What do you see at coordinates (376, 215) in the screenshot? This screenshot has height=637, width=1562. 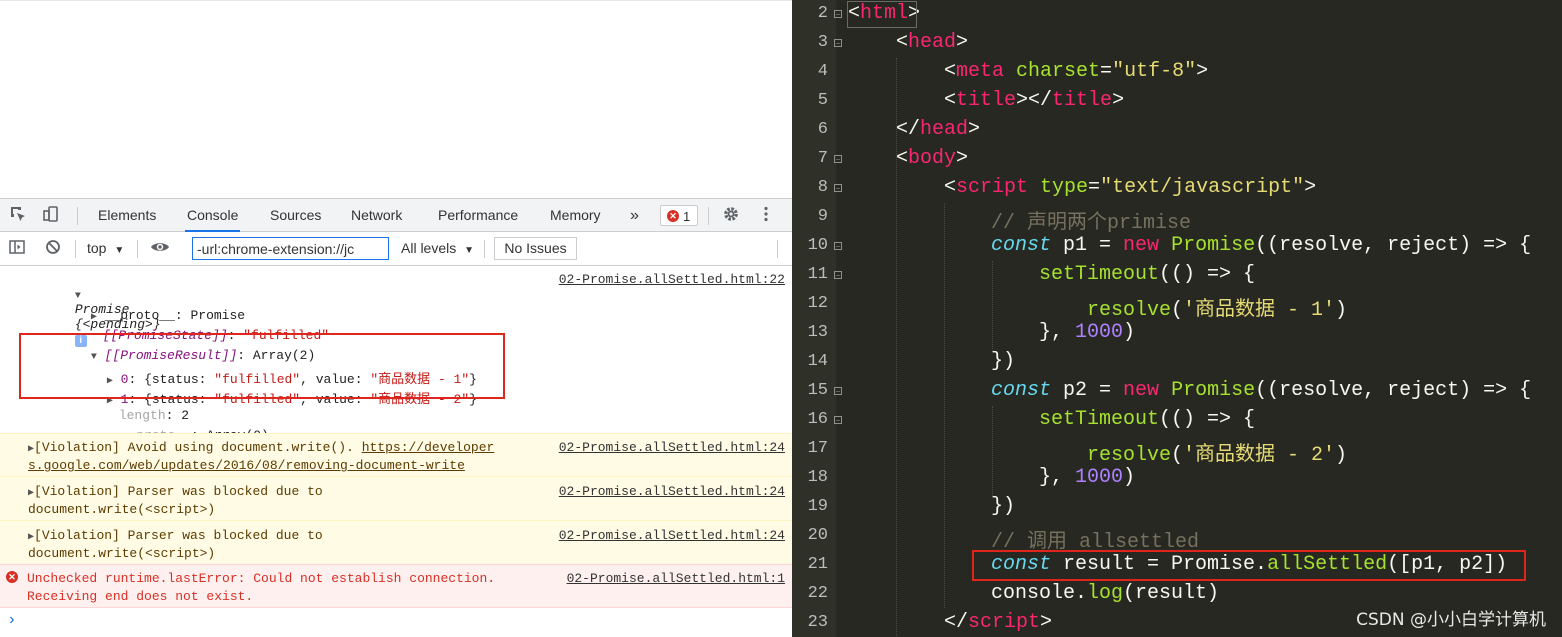 I see `tab-network: Network` at bounding box center [376, 215].